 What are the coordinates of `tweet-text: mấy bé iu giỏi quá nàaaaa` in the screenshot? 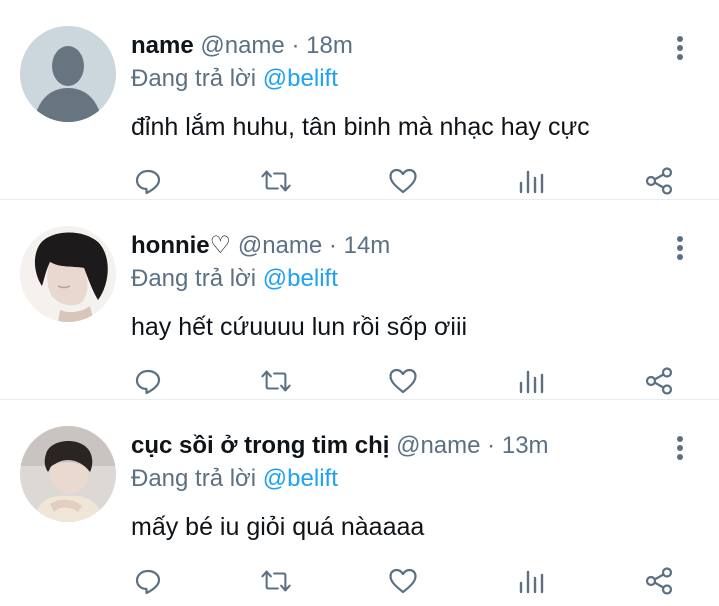 It's located at (278, 527).